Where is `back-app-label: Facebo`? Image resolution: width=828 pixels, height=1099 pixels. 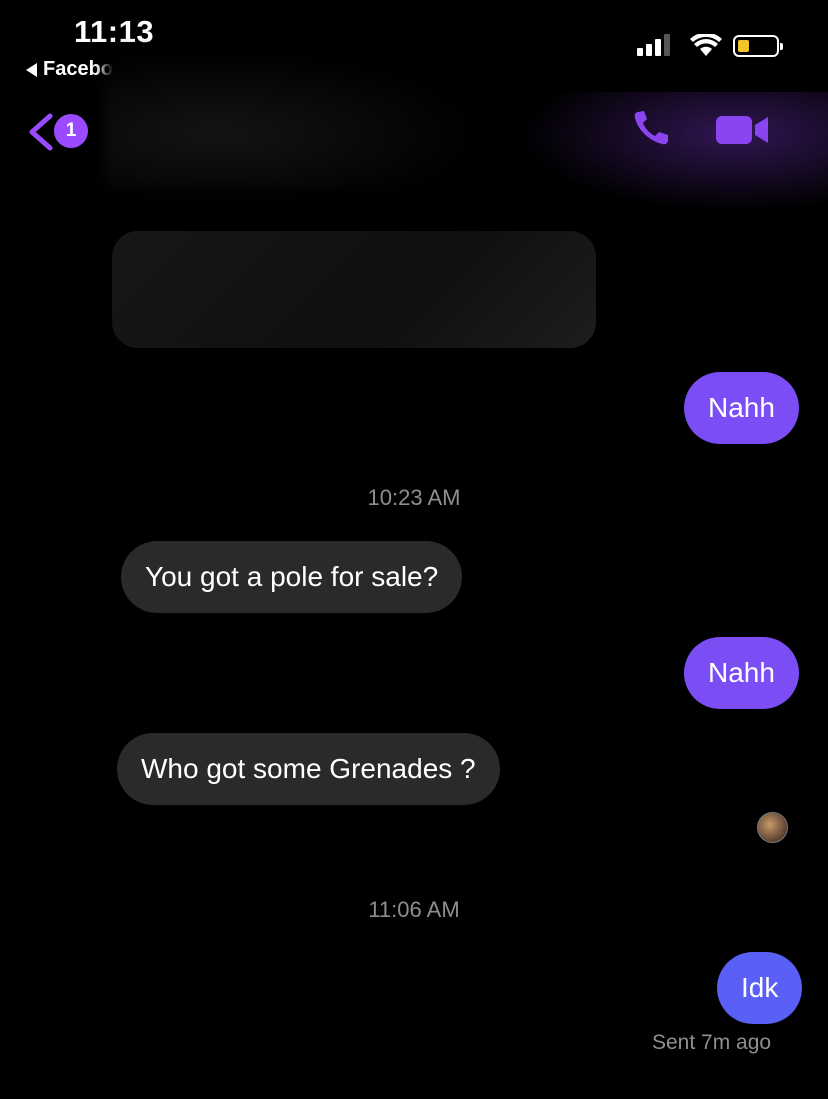
back-app-label: Facebo is located at coordinates (78, 69).